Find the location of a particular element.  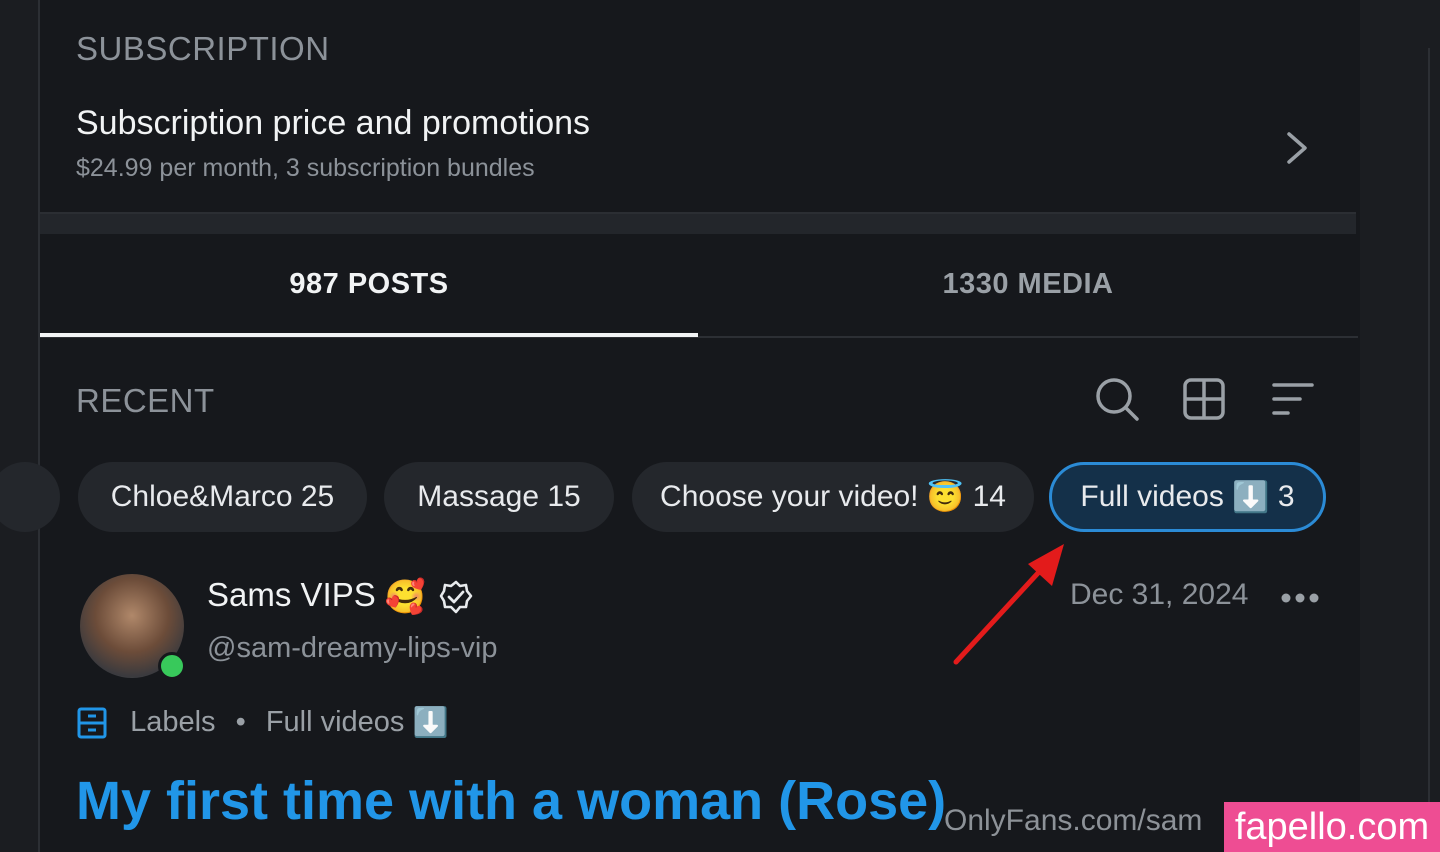

sort-icon is located at coordinates (1293, 399).